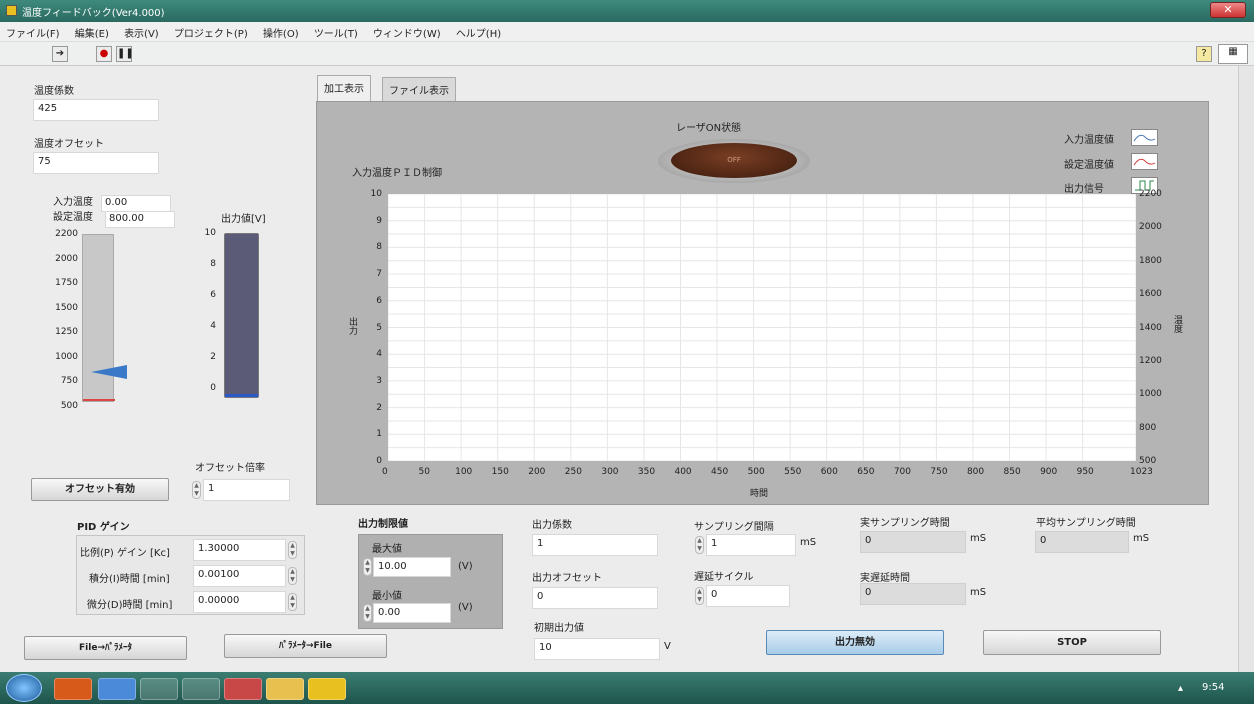 This screenshot has height=704, width=1254. I want to click on menu-tools: ツール(T), so click(336, 32).